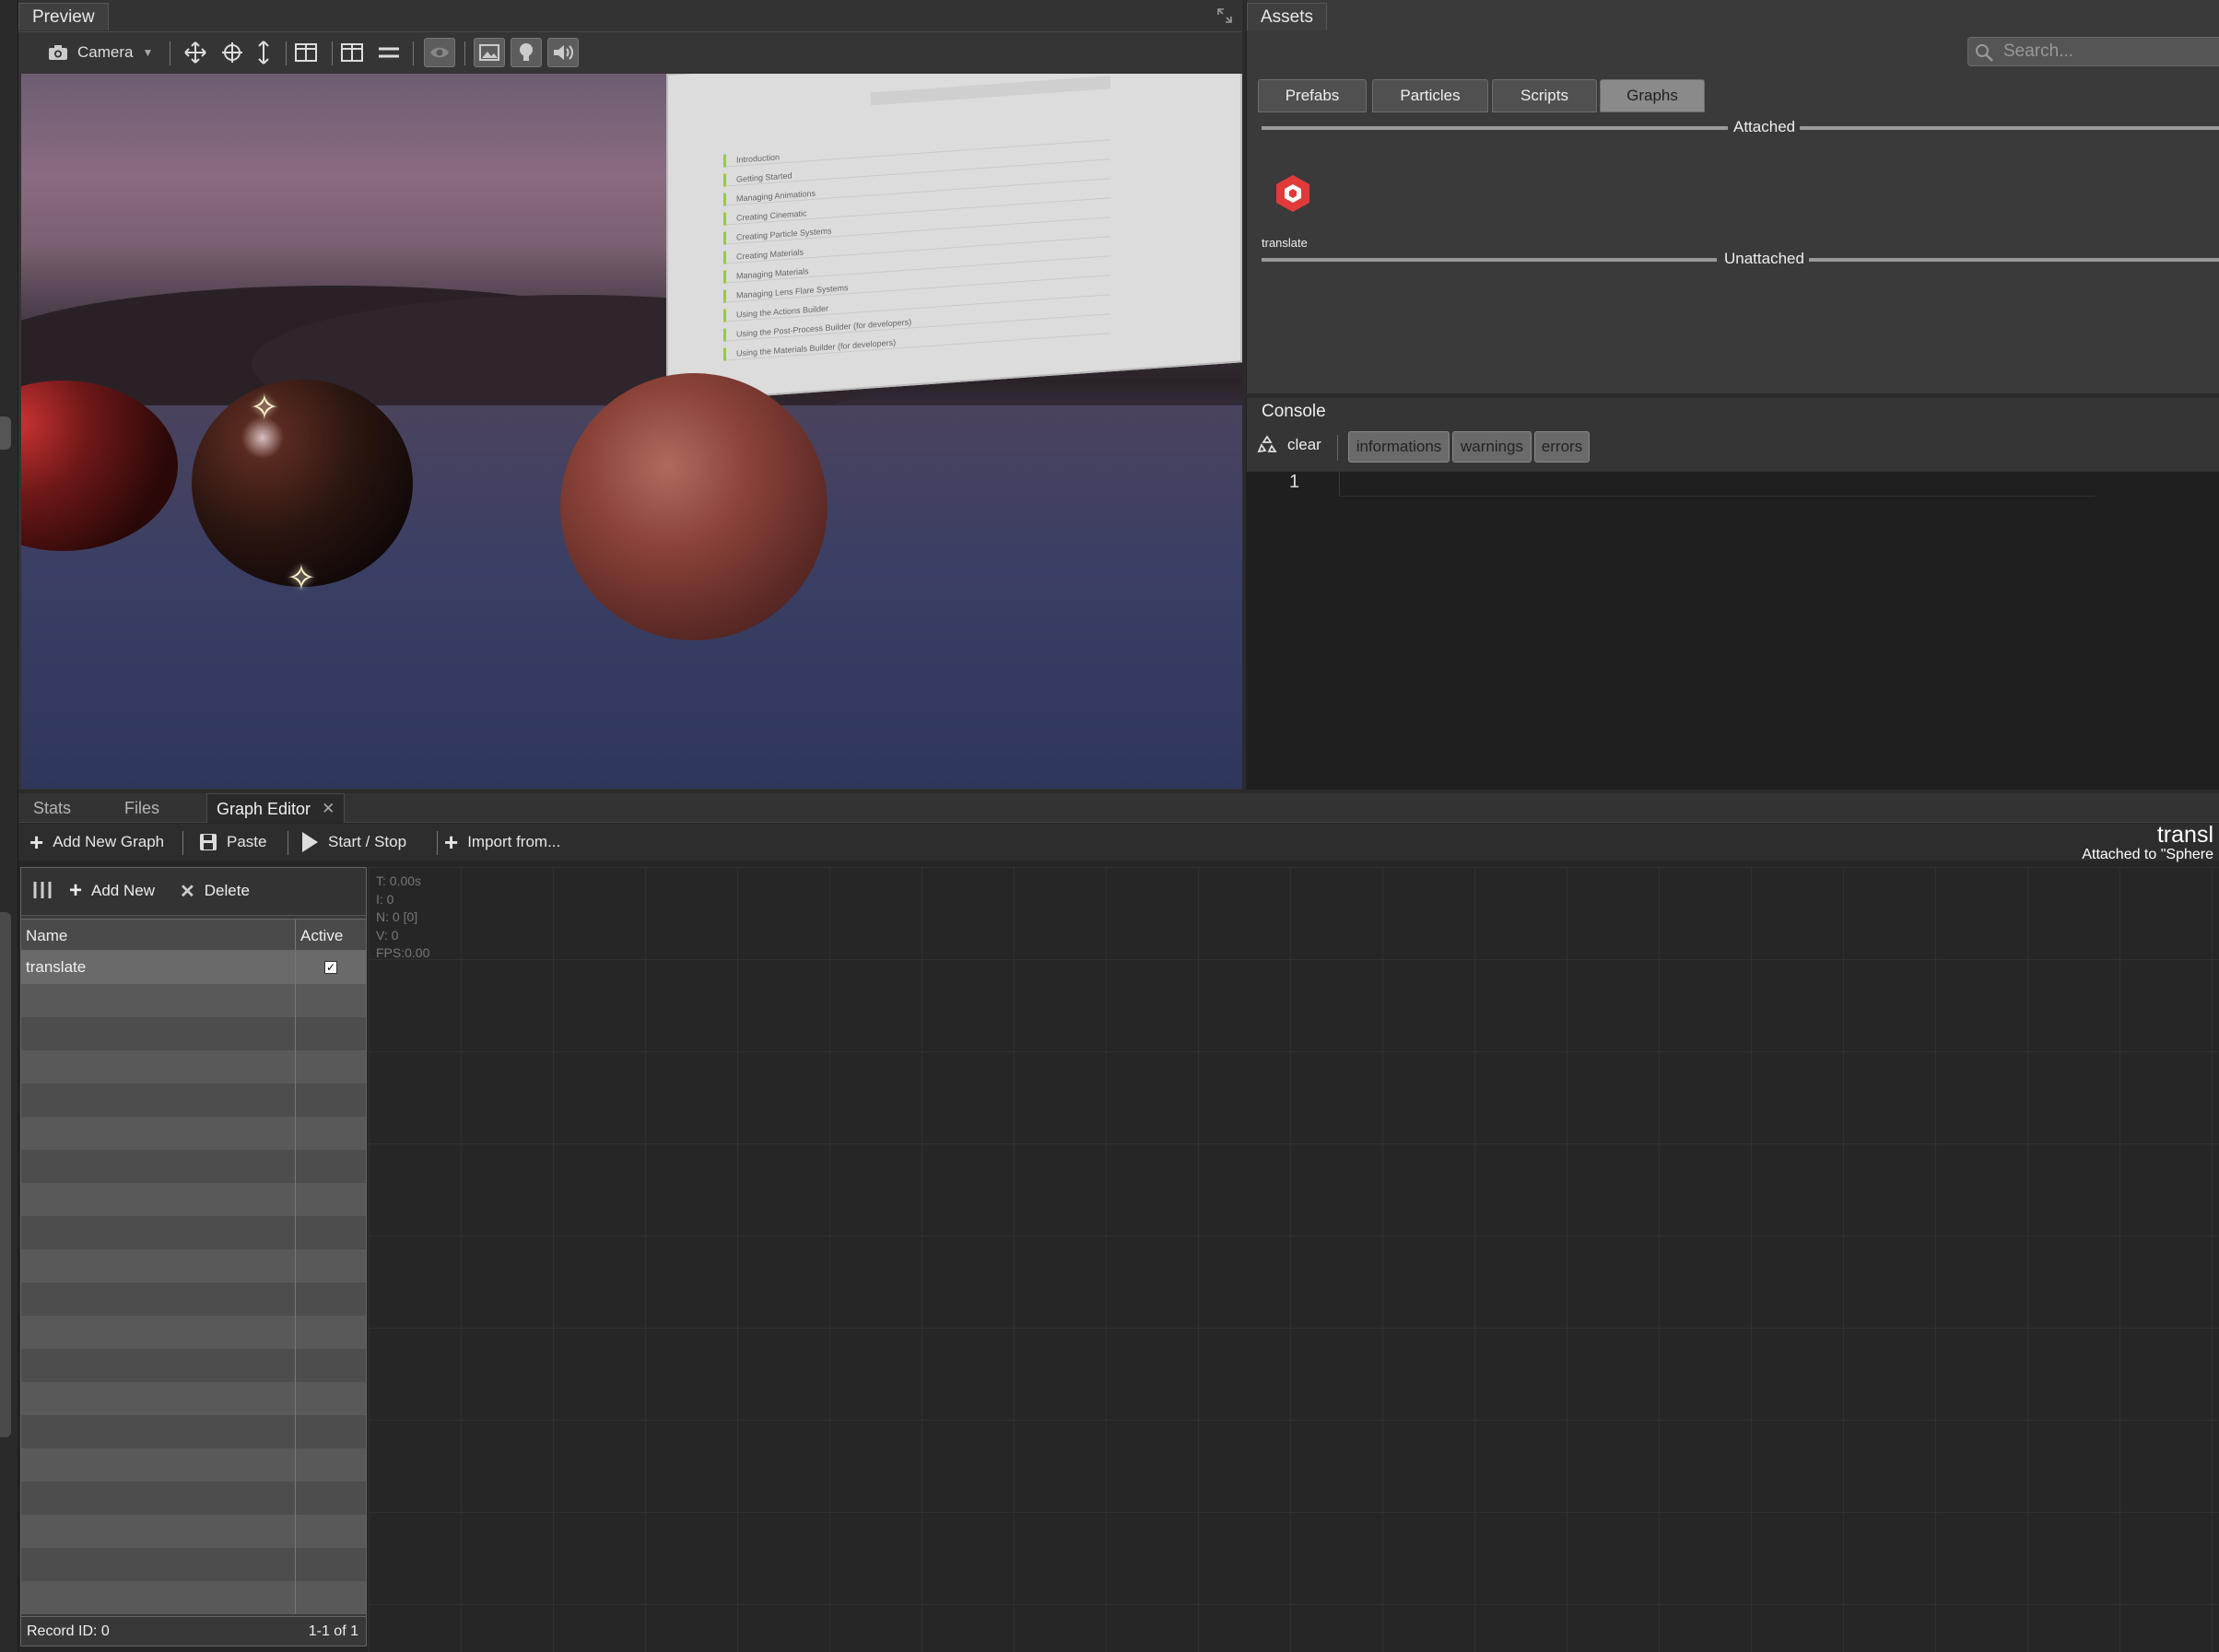 This screenshot has width=2219, height=1652. What do you see at coordinates (1294, 482) in the screenshot?
I see `line-number: 1` at bounding box center [1294, 482].